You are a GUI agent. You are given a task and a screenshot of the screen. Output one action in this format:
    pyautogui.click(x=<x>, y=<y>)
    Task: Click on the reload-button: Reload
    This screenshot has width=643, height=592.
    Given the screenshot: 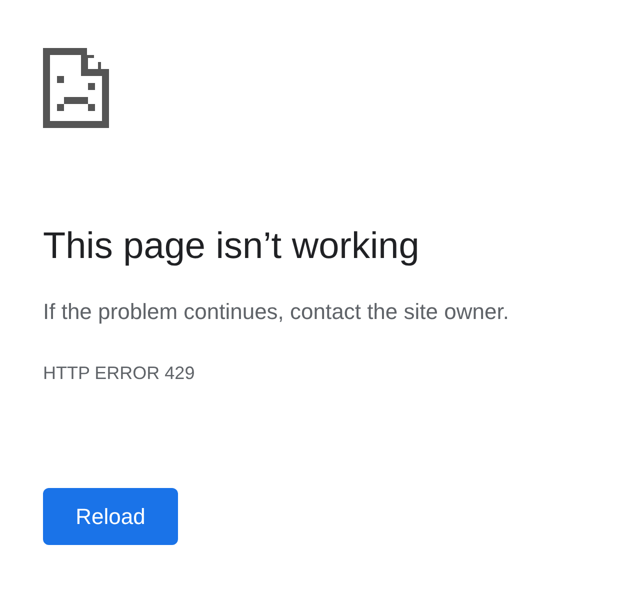 What is the action you would take?
    pyautogui.click(x=110, y=516)
    